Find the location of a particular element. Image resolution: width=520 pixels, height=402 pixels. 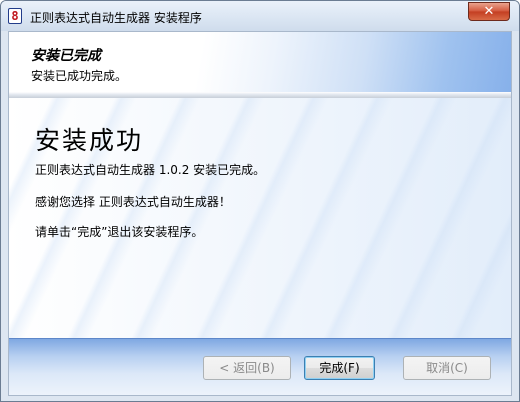

cancel-button: 取消(C) is located at coordinates (447, 368).